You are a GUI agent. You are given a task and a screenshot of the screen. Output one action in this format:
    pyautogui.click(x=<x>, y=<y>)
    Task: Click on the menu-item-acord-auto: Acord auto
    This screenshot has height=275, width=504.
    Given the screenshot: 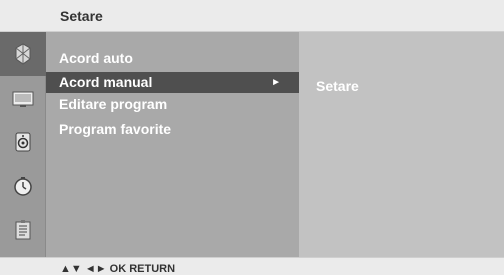 What is the action you would take?
    pyautogui.click(x=172, y=58)
    